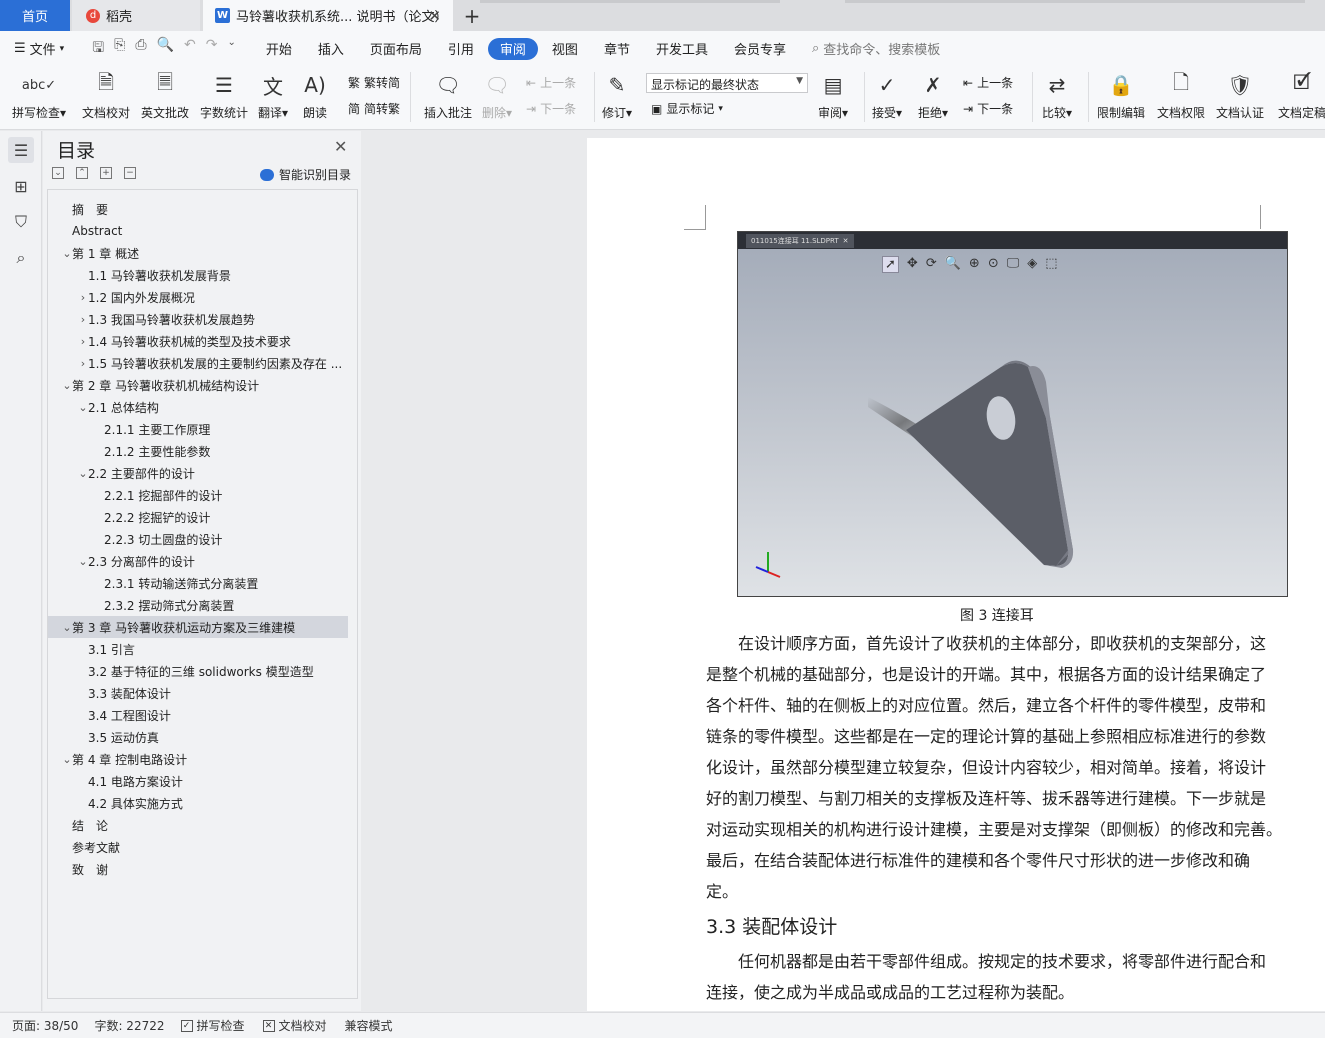  Describe the element at coordinates (198, 671) in the screenshot. I see `toc-item: 3.2 基于特征的三维 solidworks 模型造型` at that location.